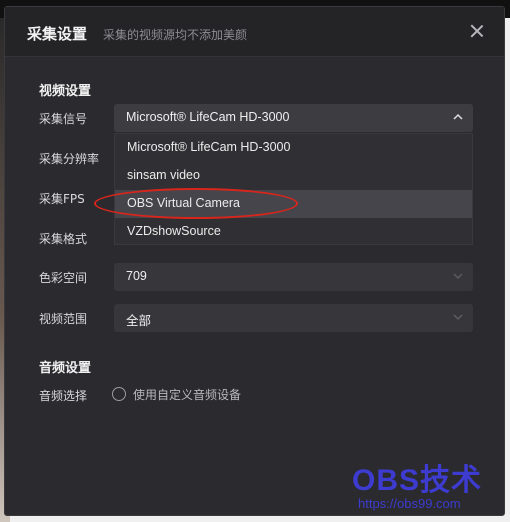 This screenshot has height=522, width=510. I want to click on color-space-value: 709, so click(136, 276).